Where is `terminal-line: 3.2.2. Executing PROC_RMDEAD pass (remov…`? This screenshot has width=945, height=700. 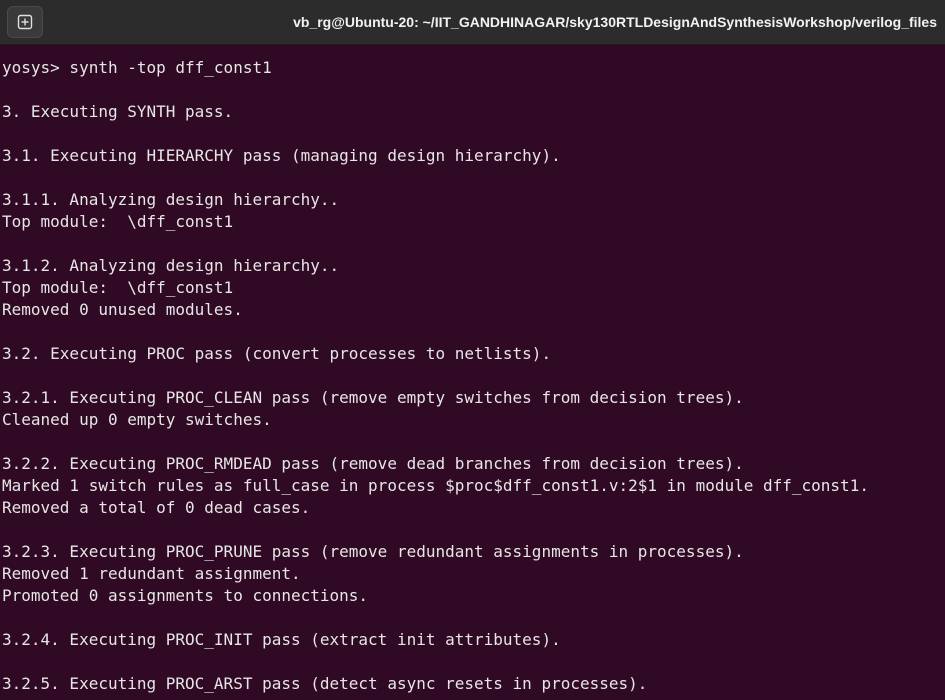
terminal-line: 3.2.2. Executing PROC_RMDEAD pass (remov… is located at coordinates (373, 463).